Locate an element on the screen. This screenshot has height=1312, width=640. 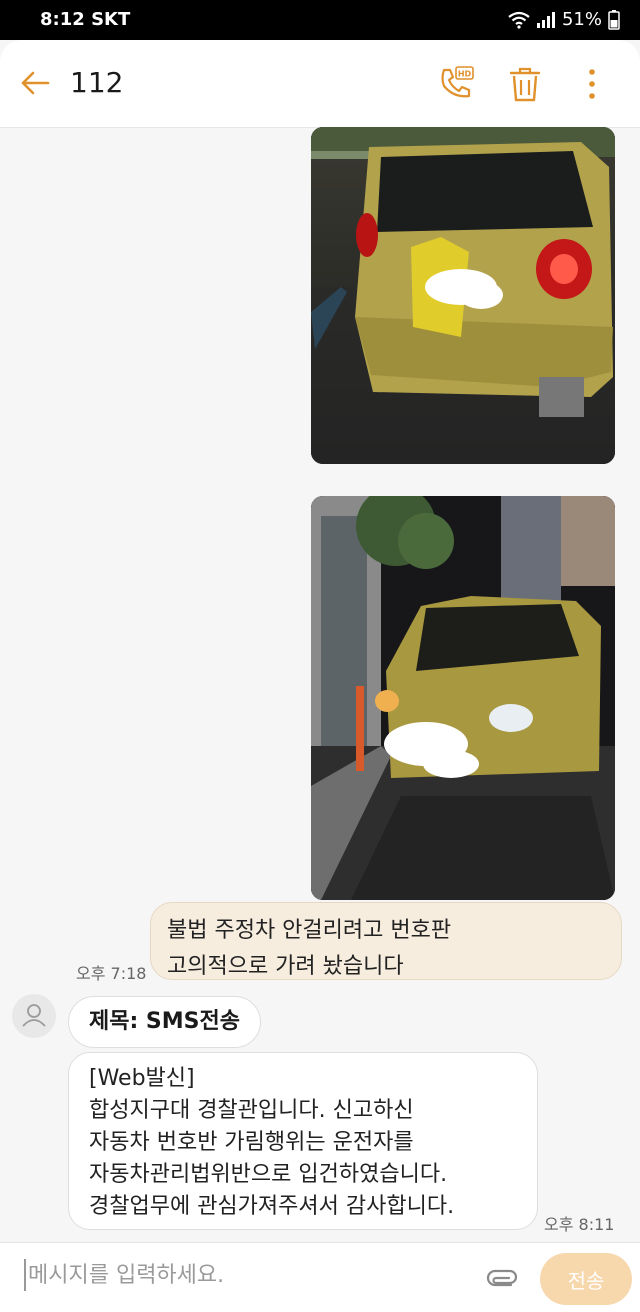
message-line: 고의적으로 가려 놨습니다 is located at coordinates (285, 966).